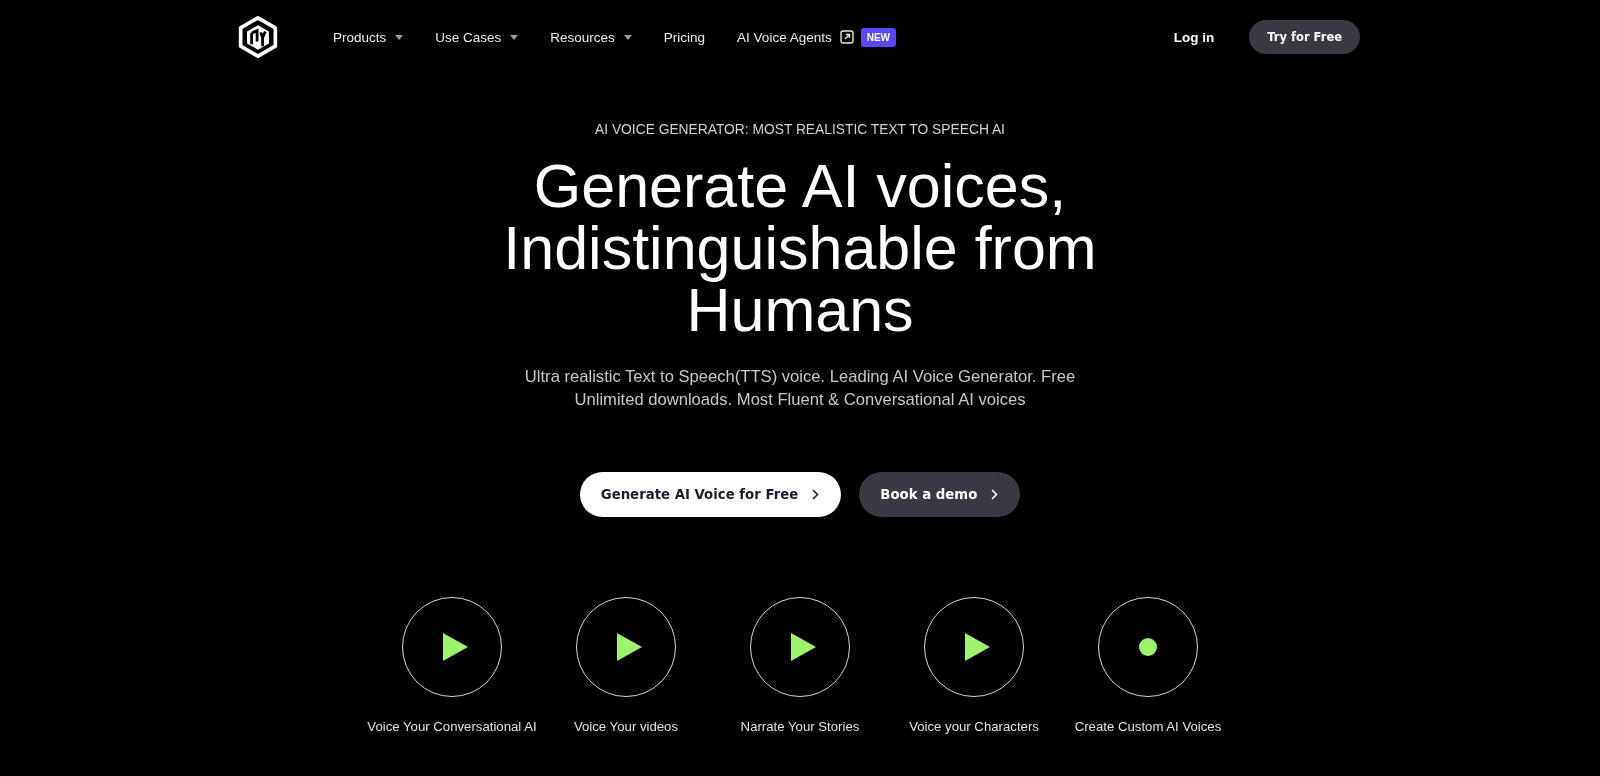  I want to click on nav-link: Resources, so click(591, 37).